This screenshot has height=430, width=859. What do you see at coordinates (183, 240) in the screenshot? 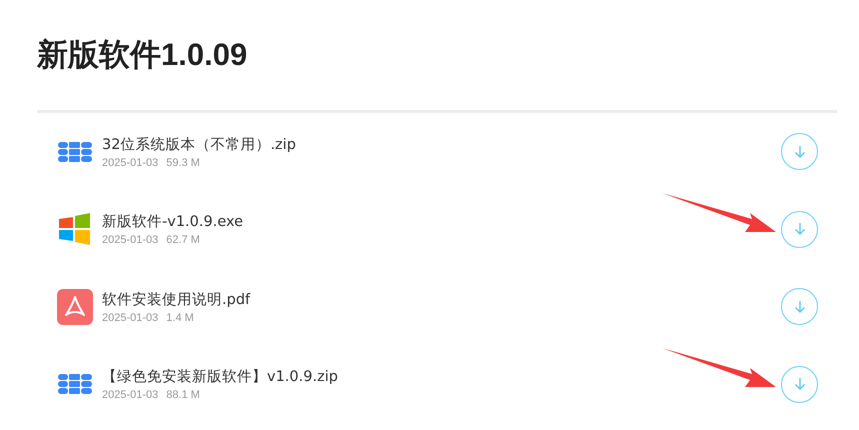
I see `file-size: 62.7 M` at bounding box center [183, 240].